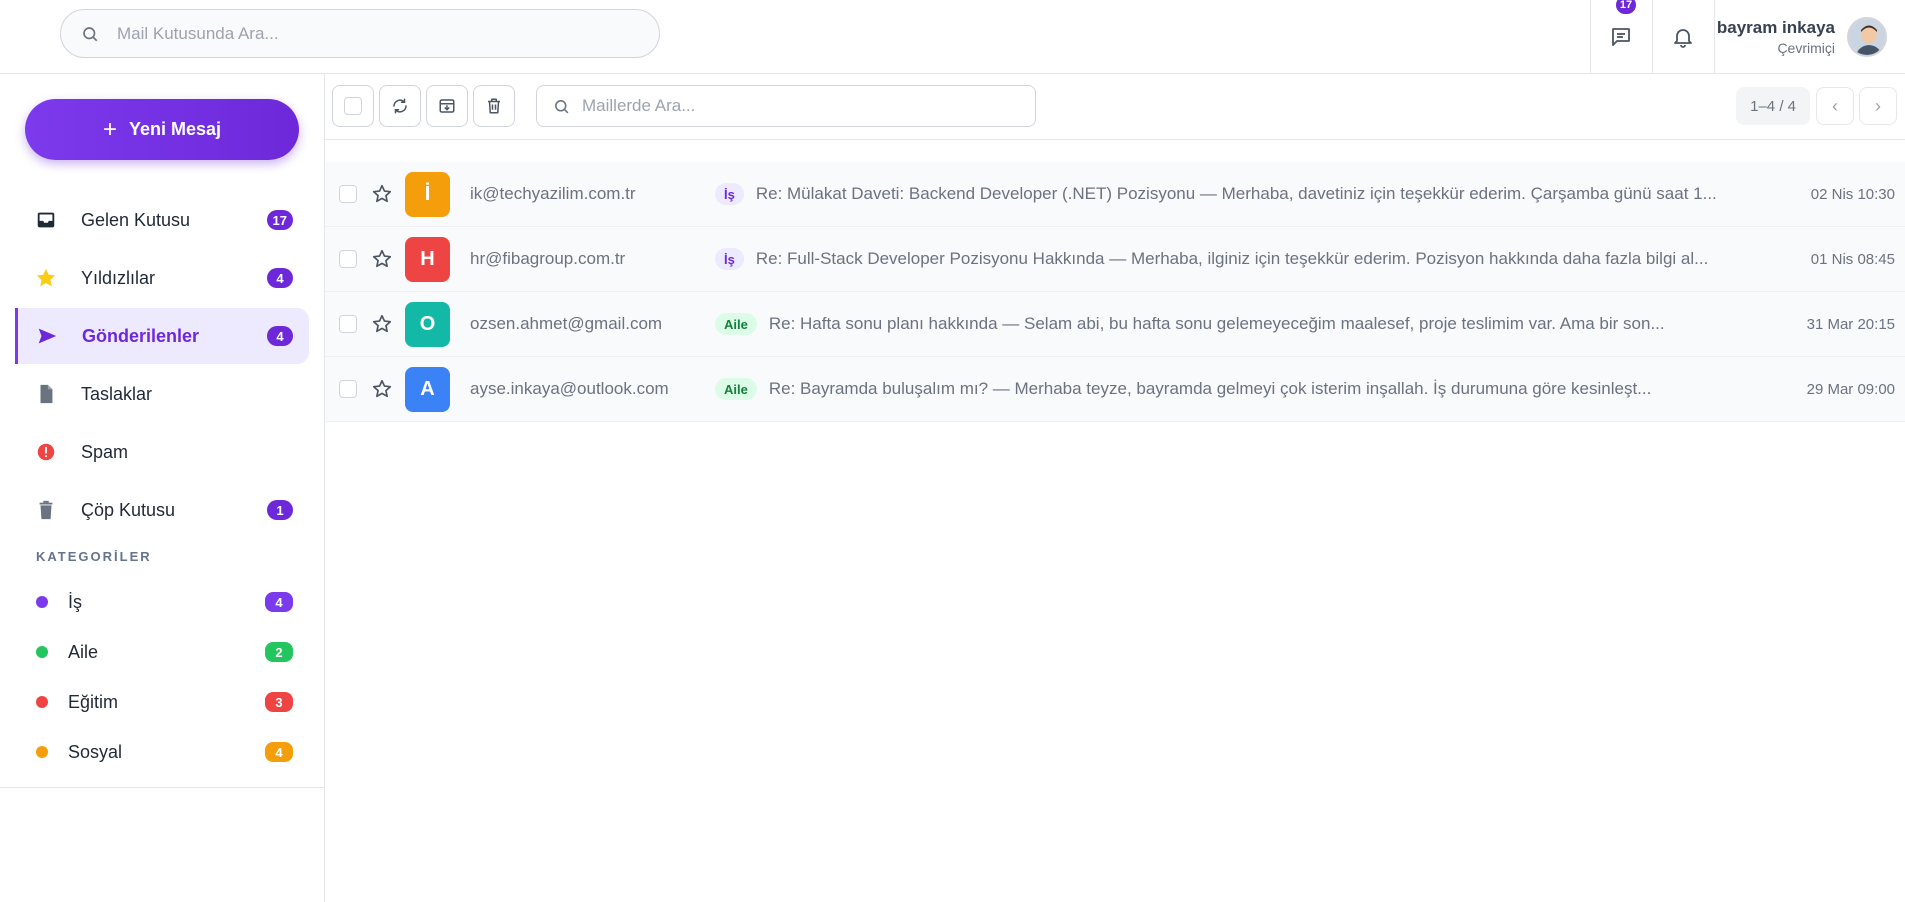  Describe the element at coordinates (175, 129) in the screenshot. I see `compose-label: Yeni Mesaj` at that location.